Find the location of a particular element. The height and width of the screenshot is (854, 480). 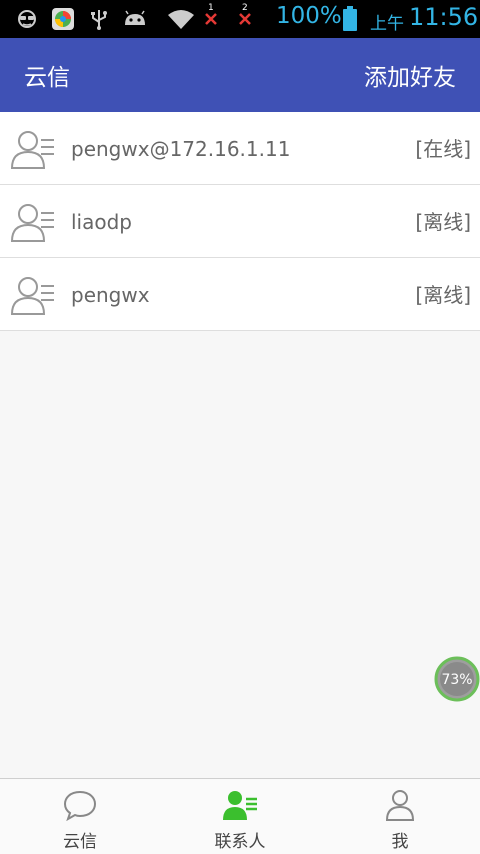

add-friend-button: 添加好友 is located at coordinates (410, 78).